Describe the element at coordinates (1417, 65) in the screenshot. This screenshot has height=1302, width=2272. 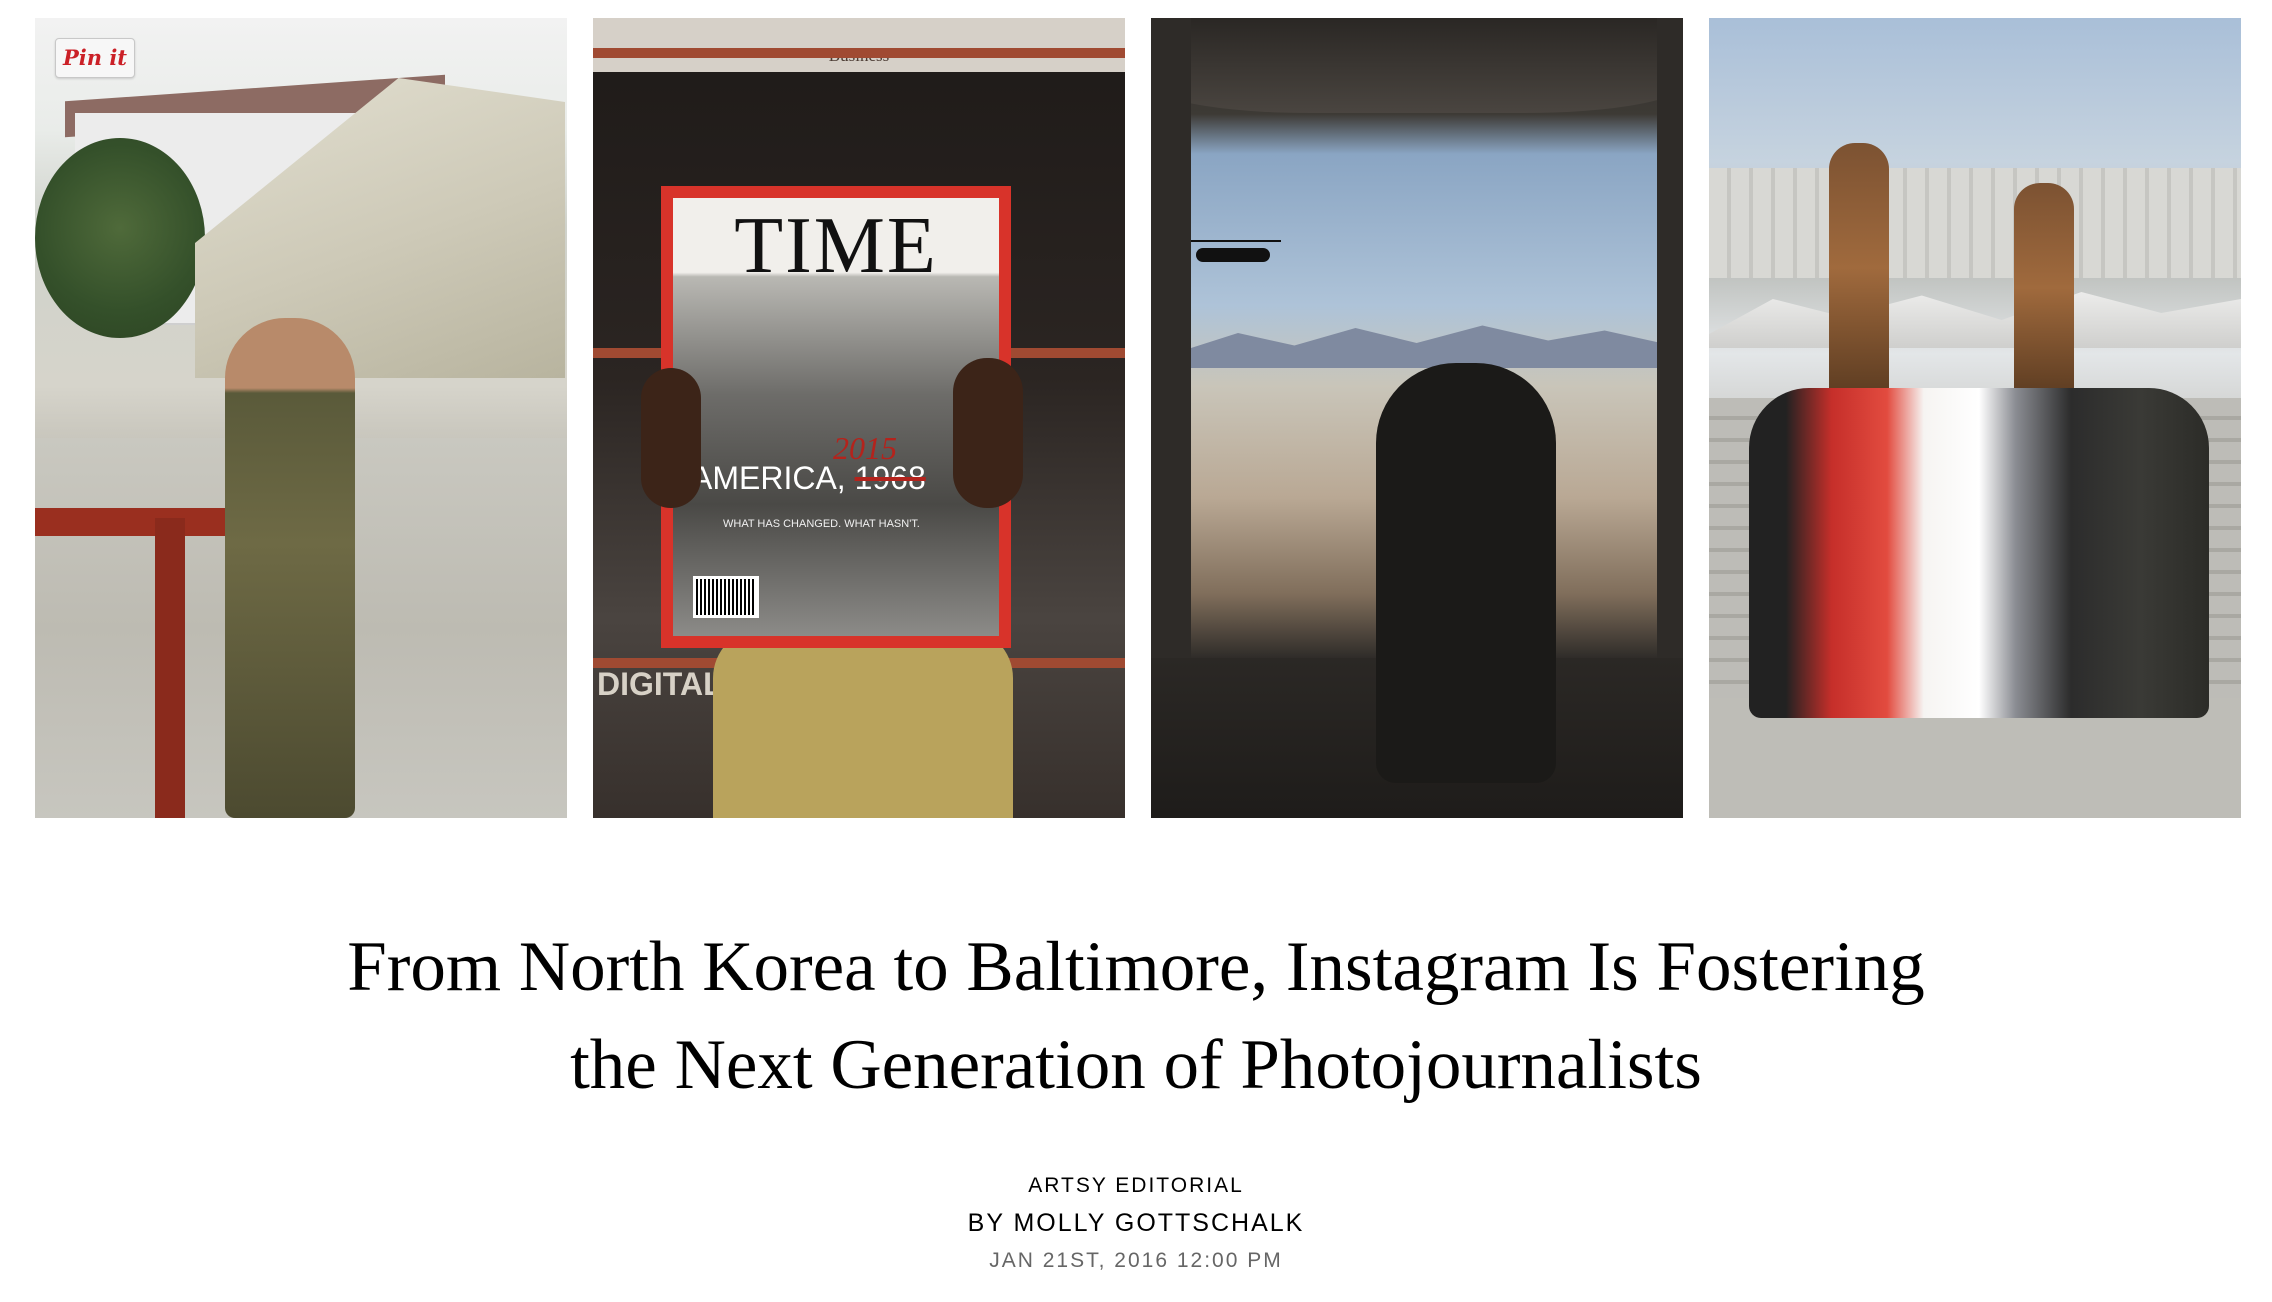
I see `aircraft-ceiling` at that location.